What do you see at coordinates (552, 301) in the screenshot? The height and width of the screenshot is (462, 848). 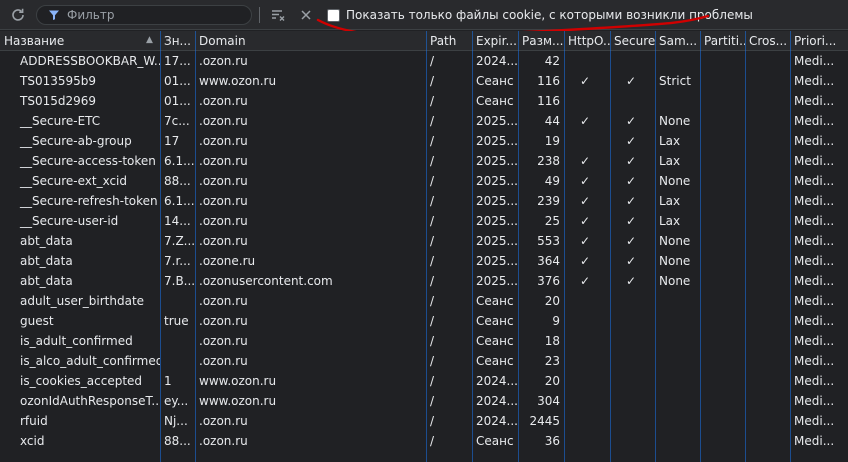 I see `cell-size: 20` at bounding box center [552, 301].